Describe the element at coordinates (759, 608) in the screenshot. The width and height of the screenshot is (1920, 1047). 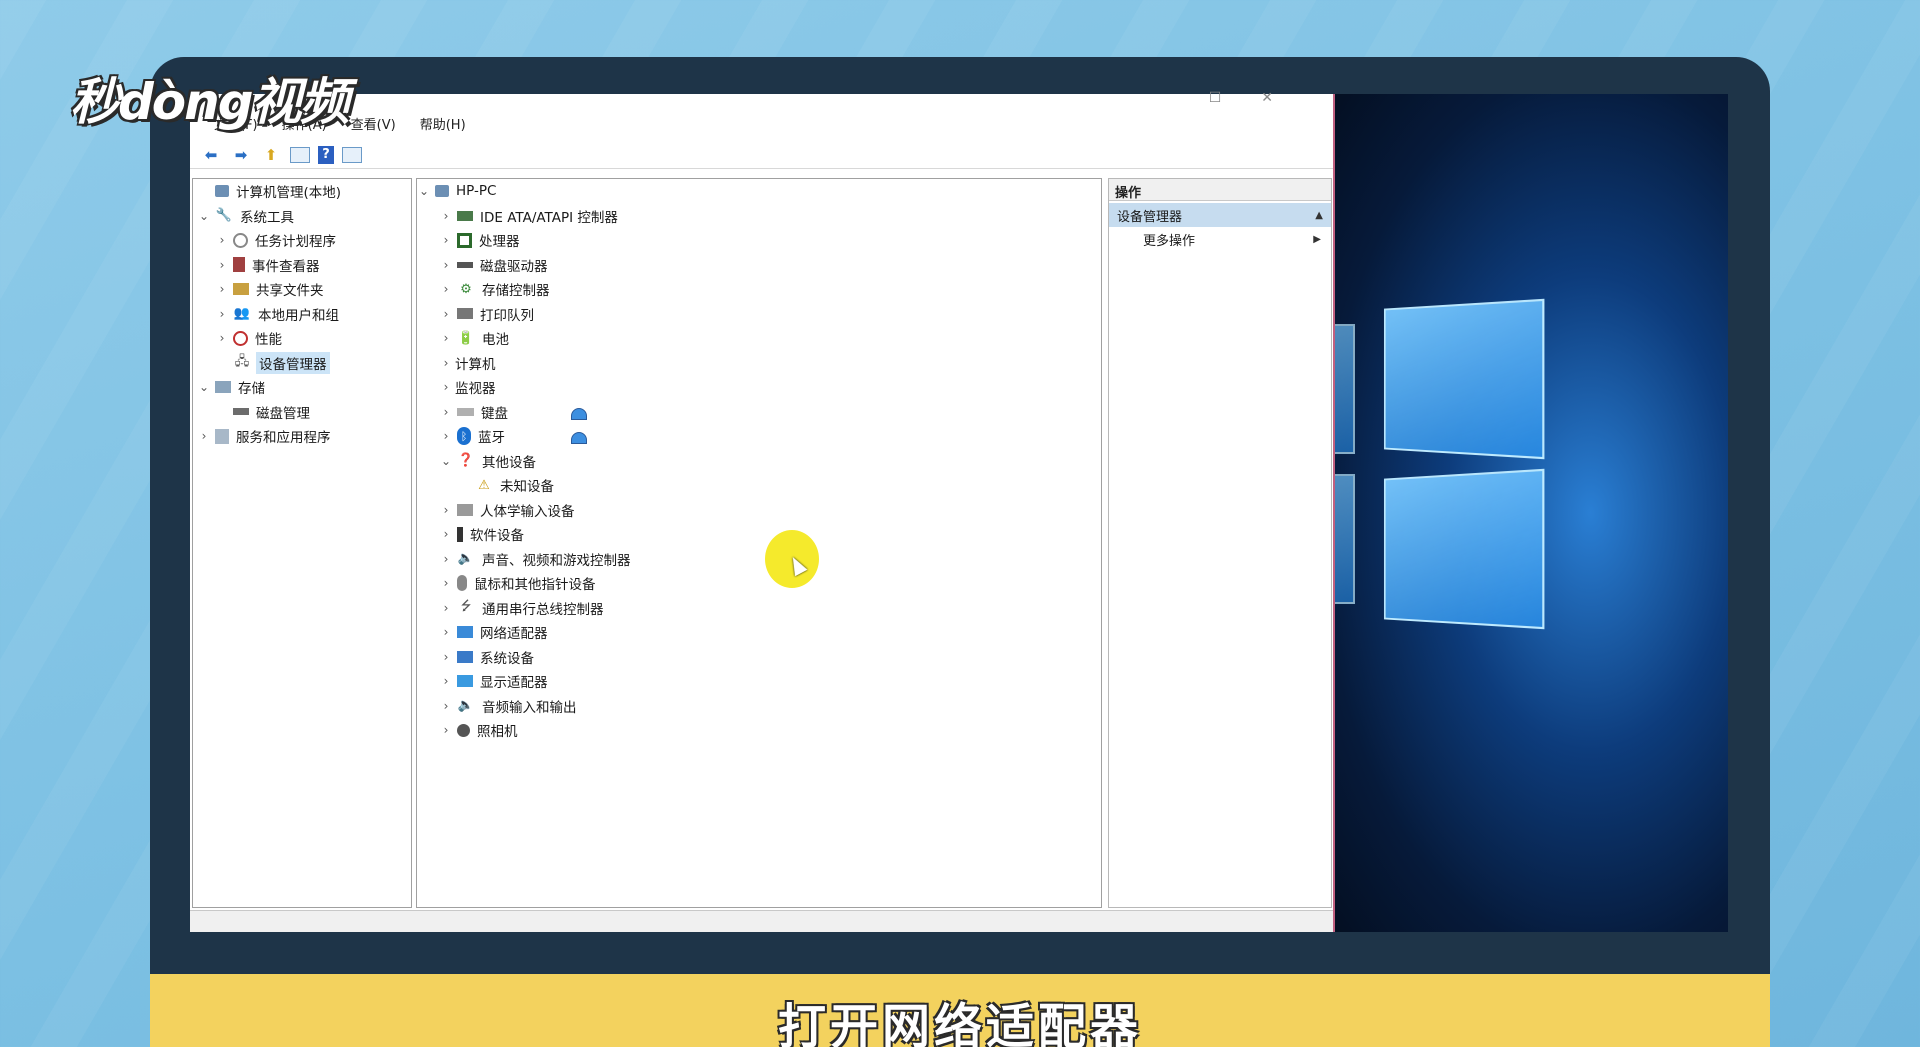
I see `device-category: › ⭍ 通用串行总线控制器` at that location.